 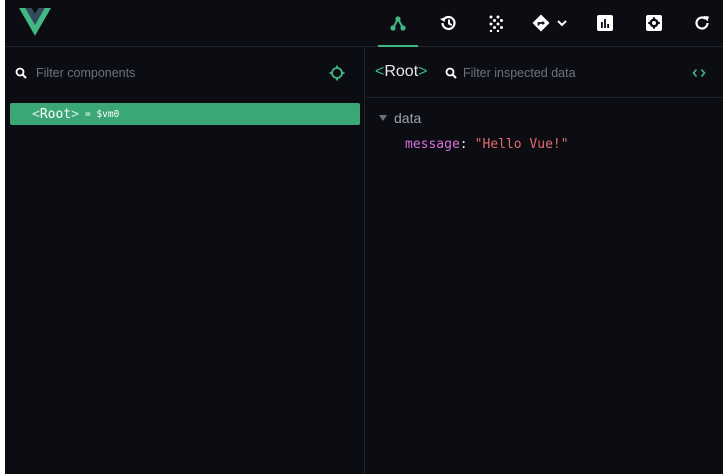 What do you see at coordinates (432, 144) in the screenshot?
I see `property-key: message` at bounding box center [432, 144].